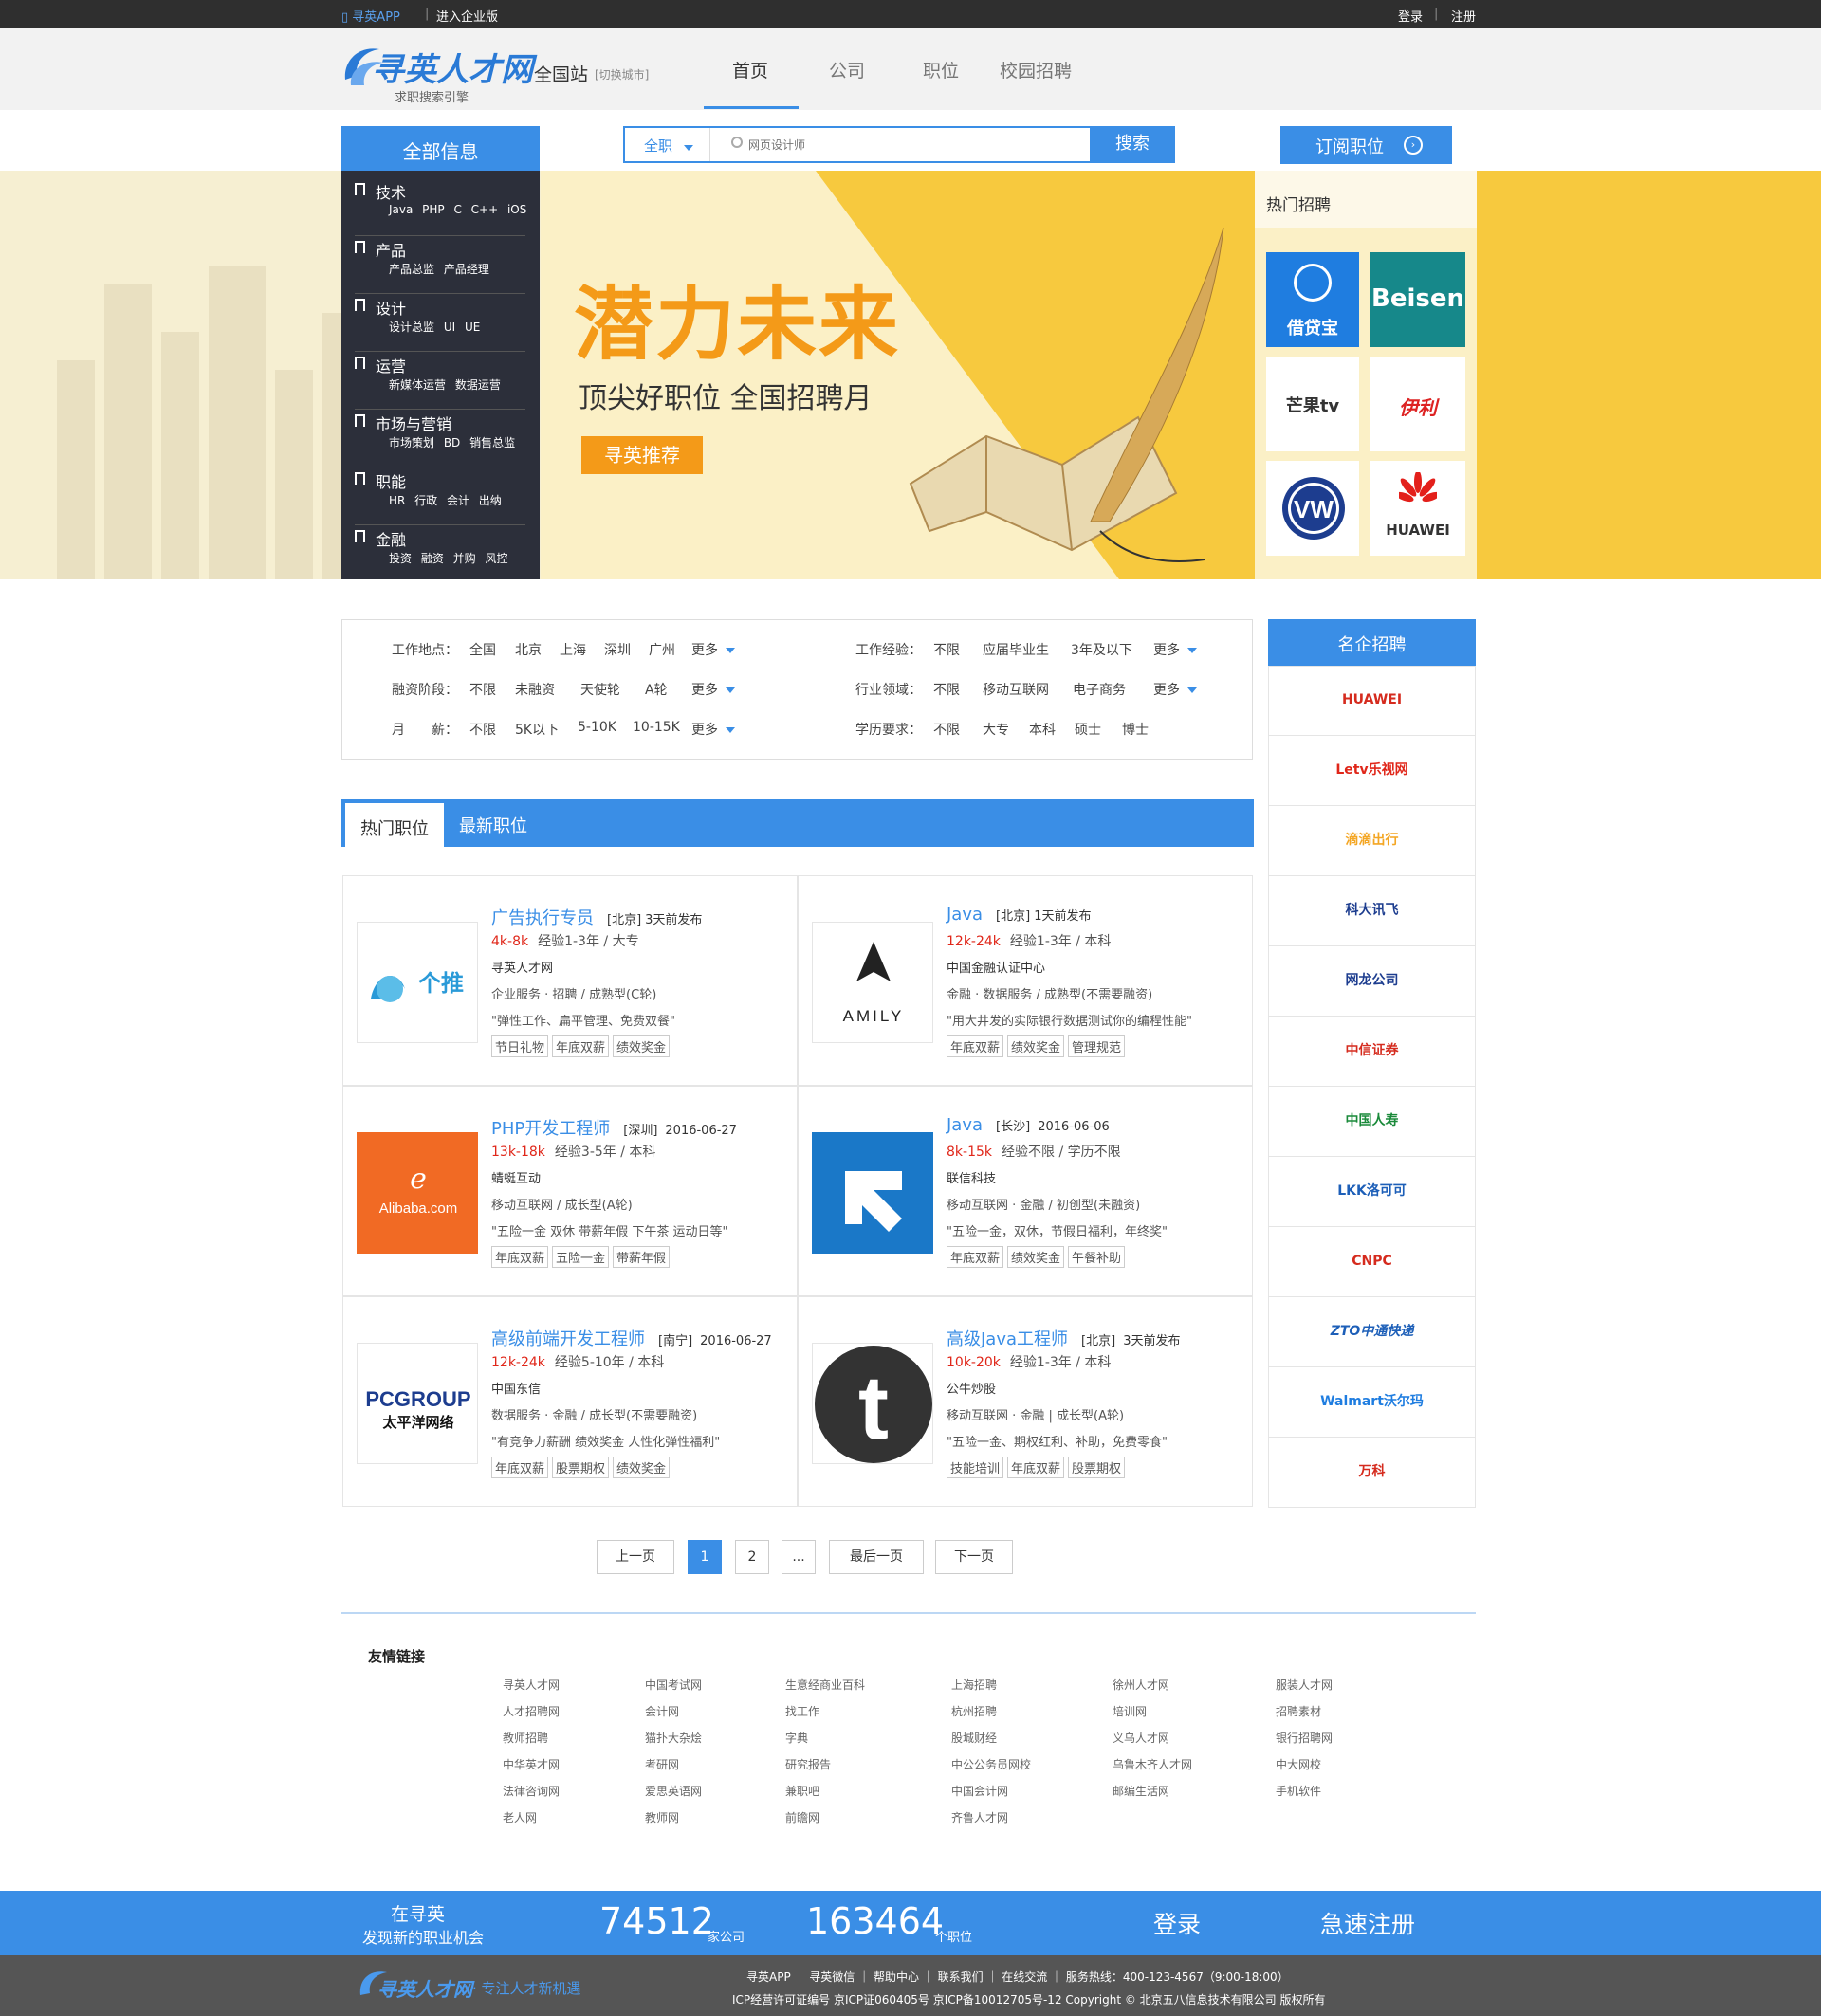  I want to click on friend-link: 徐州人才网, so click(1141, 1685).